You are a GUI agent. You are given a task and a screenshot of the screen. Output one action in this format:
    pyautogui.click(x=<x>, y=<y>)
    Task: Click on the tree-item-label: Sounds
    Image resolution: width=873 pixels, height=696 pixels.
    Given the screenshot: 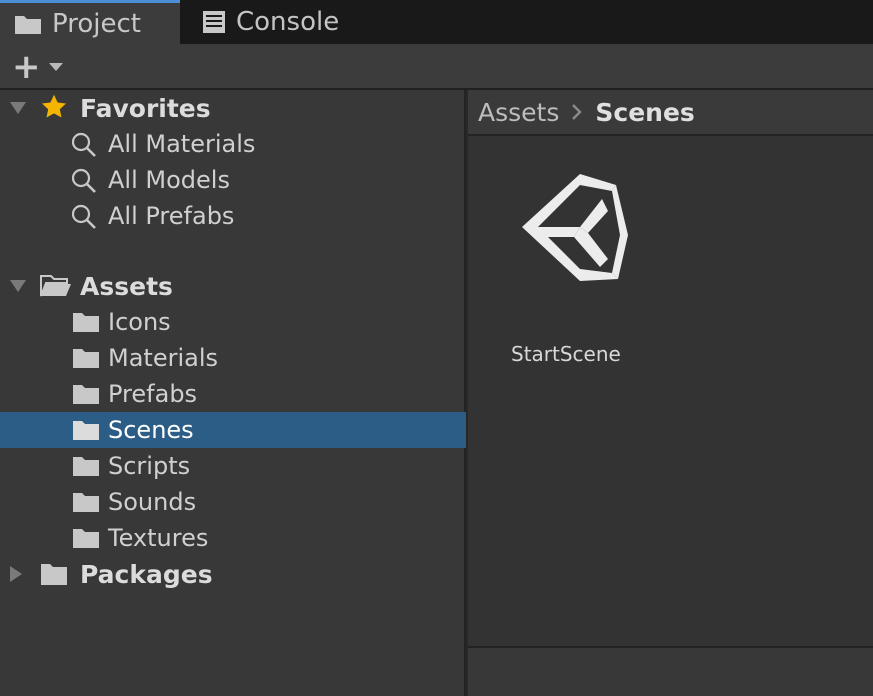 What is the action you would take?
    pyautogui.click(x=152, y=502)
    